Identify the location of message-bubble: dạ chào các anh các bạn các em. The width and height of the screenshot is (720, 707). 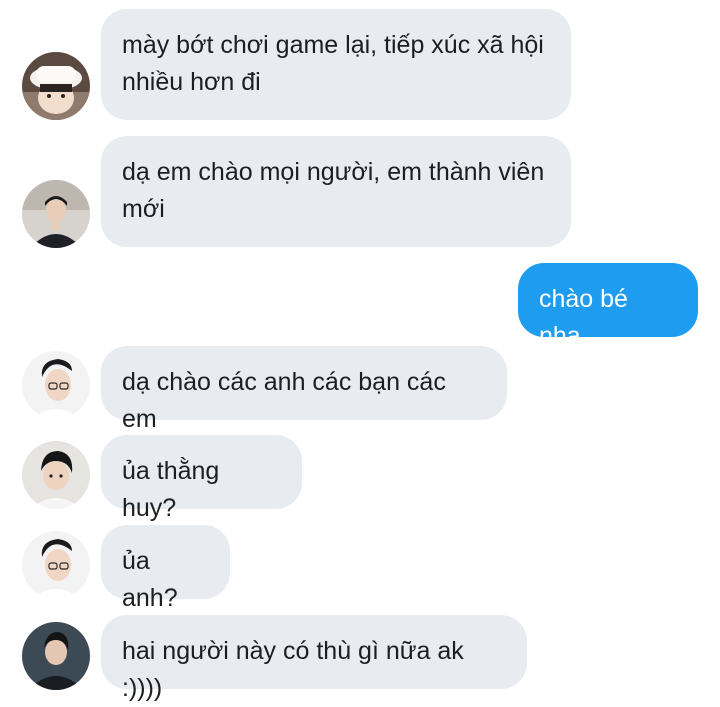
(304, 389).